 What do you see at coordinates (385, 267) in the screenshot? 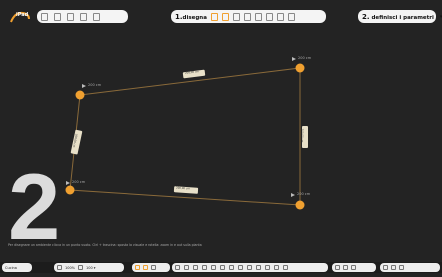
I see `toggle-icon` at bounding box center [385, 267].